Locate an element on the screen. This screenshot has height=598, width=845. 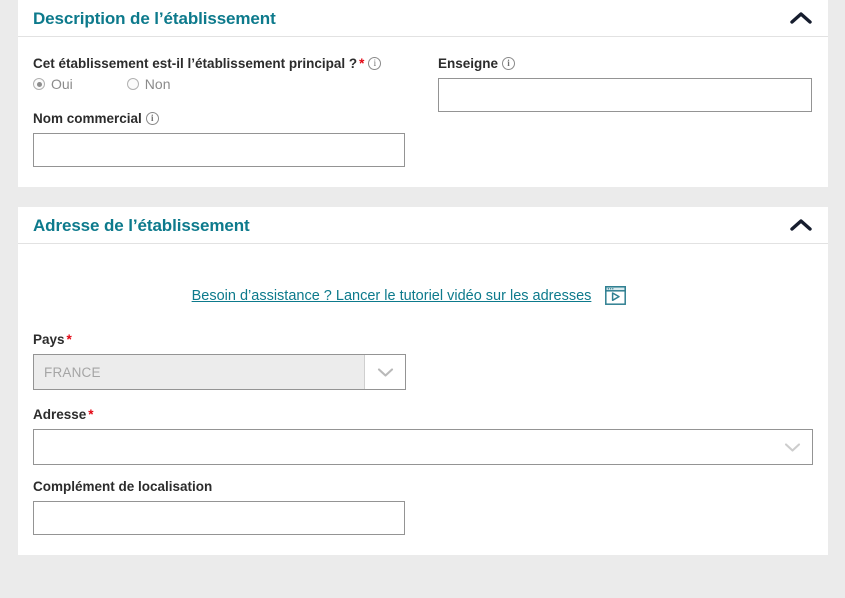
section-title-adresse: Adresse de l’établissement is located at coordinates (141, 225).